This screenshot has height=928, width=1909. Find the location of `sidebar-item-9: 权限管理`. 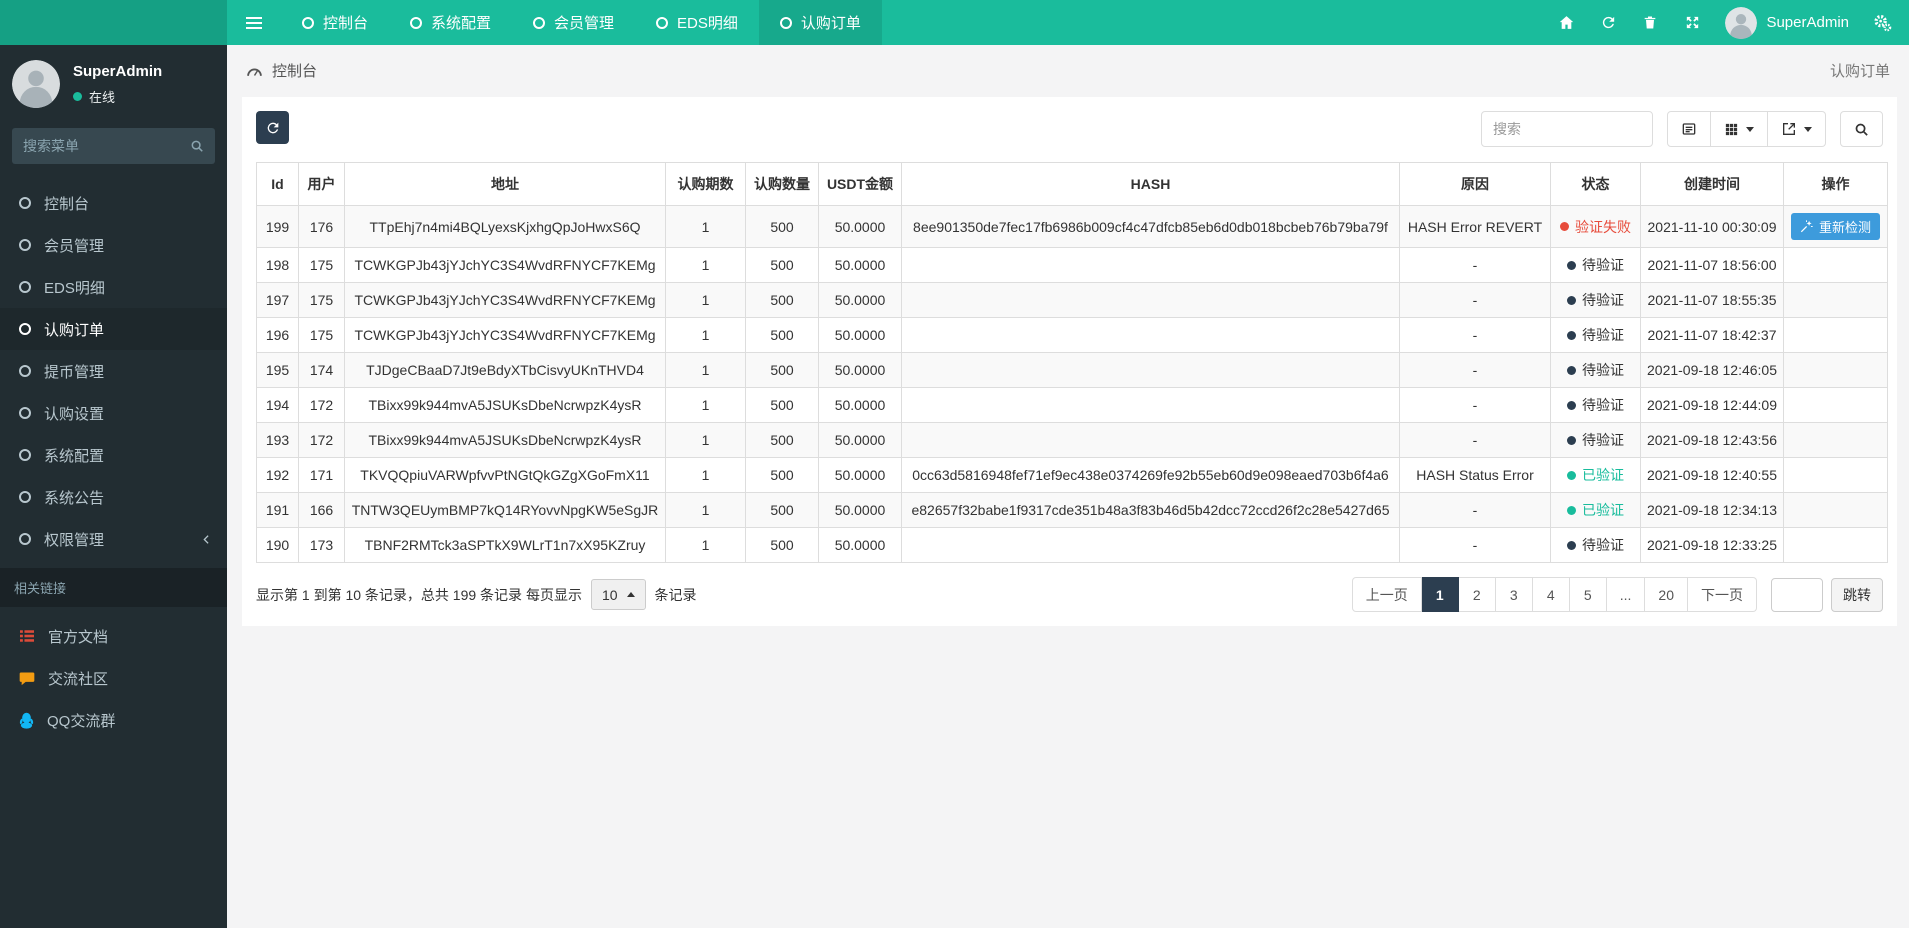

sidebar-item-9: 权限管理 is located at coordinates (113, 539).